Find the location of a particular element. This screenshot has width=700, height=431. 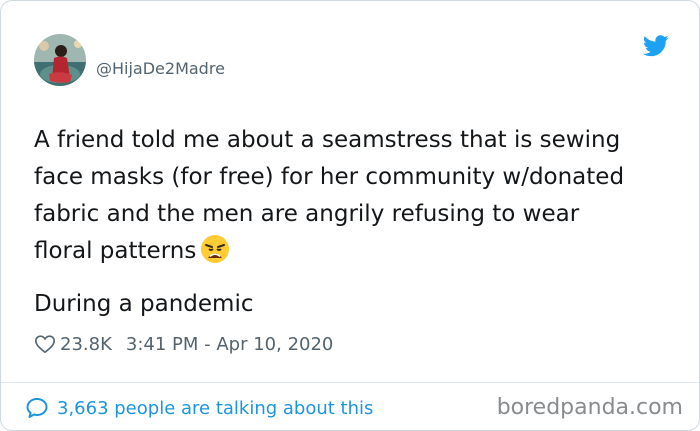

author-handle: @HijaDe2Madre is located at coordinates (160, 68).